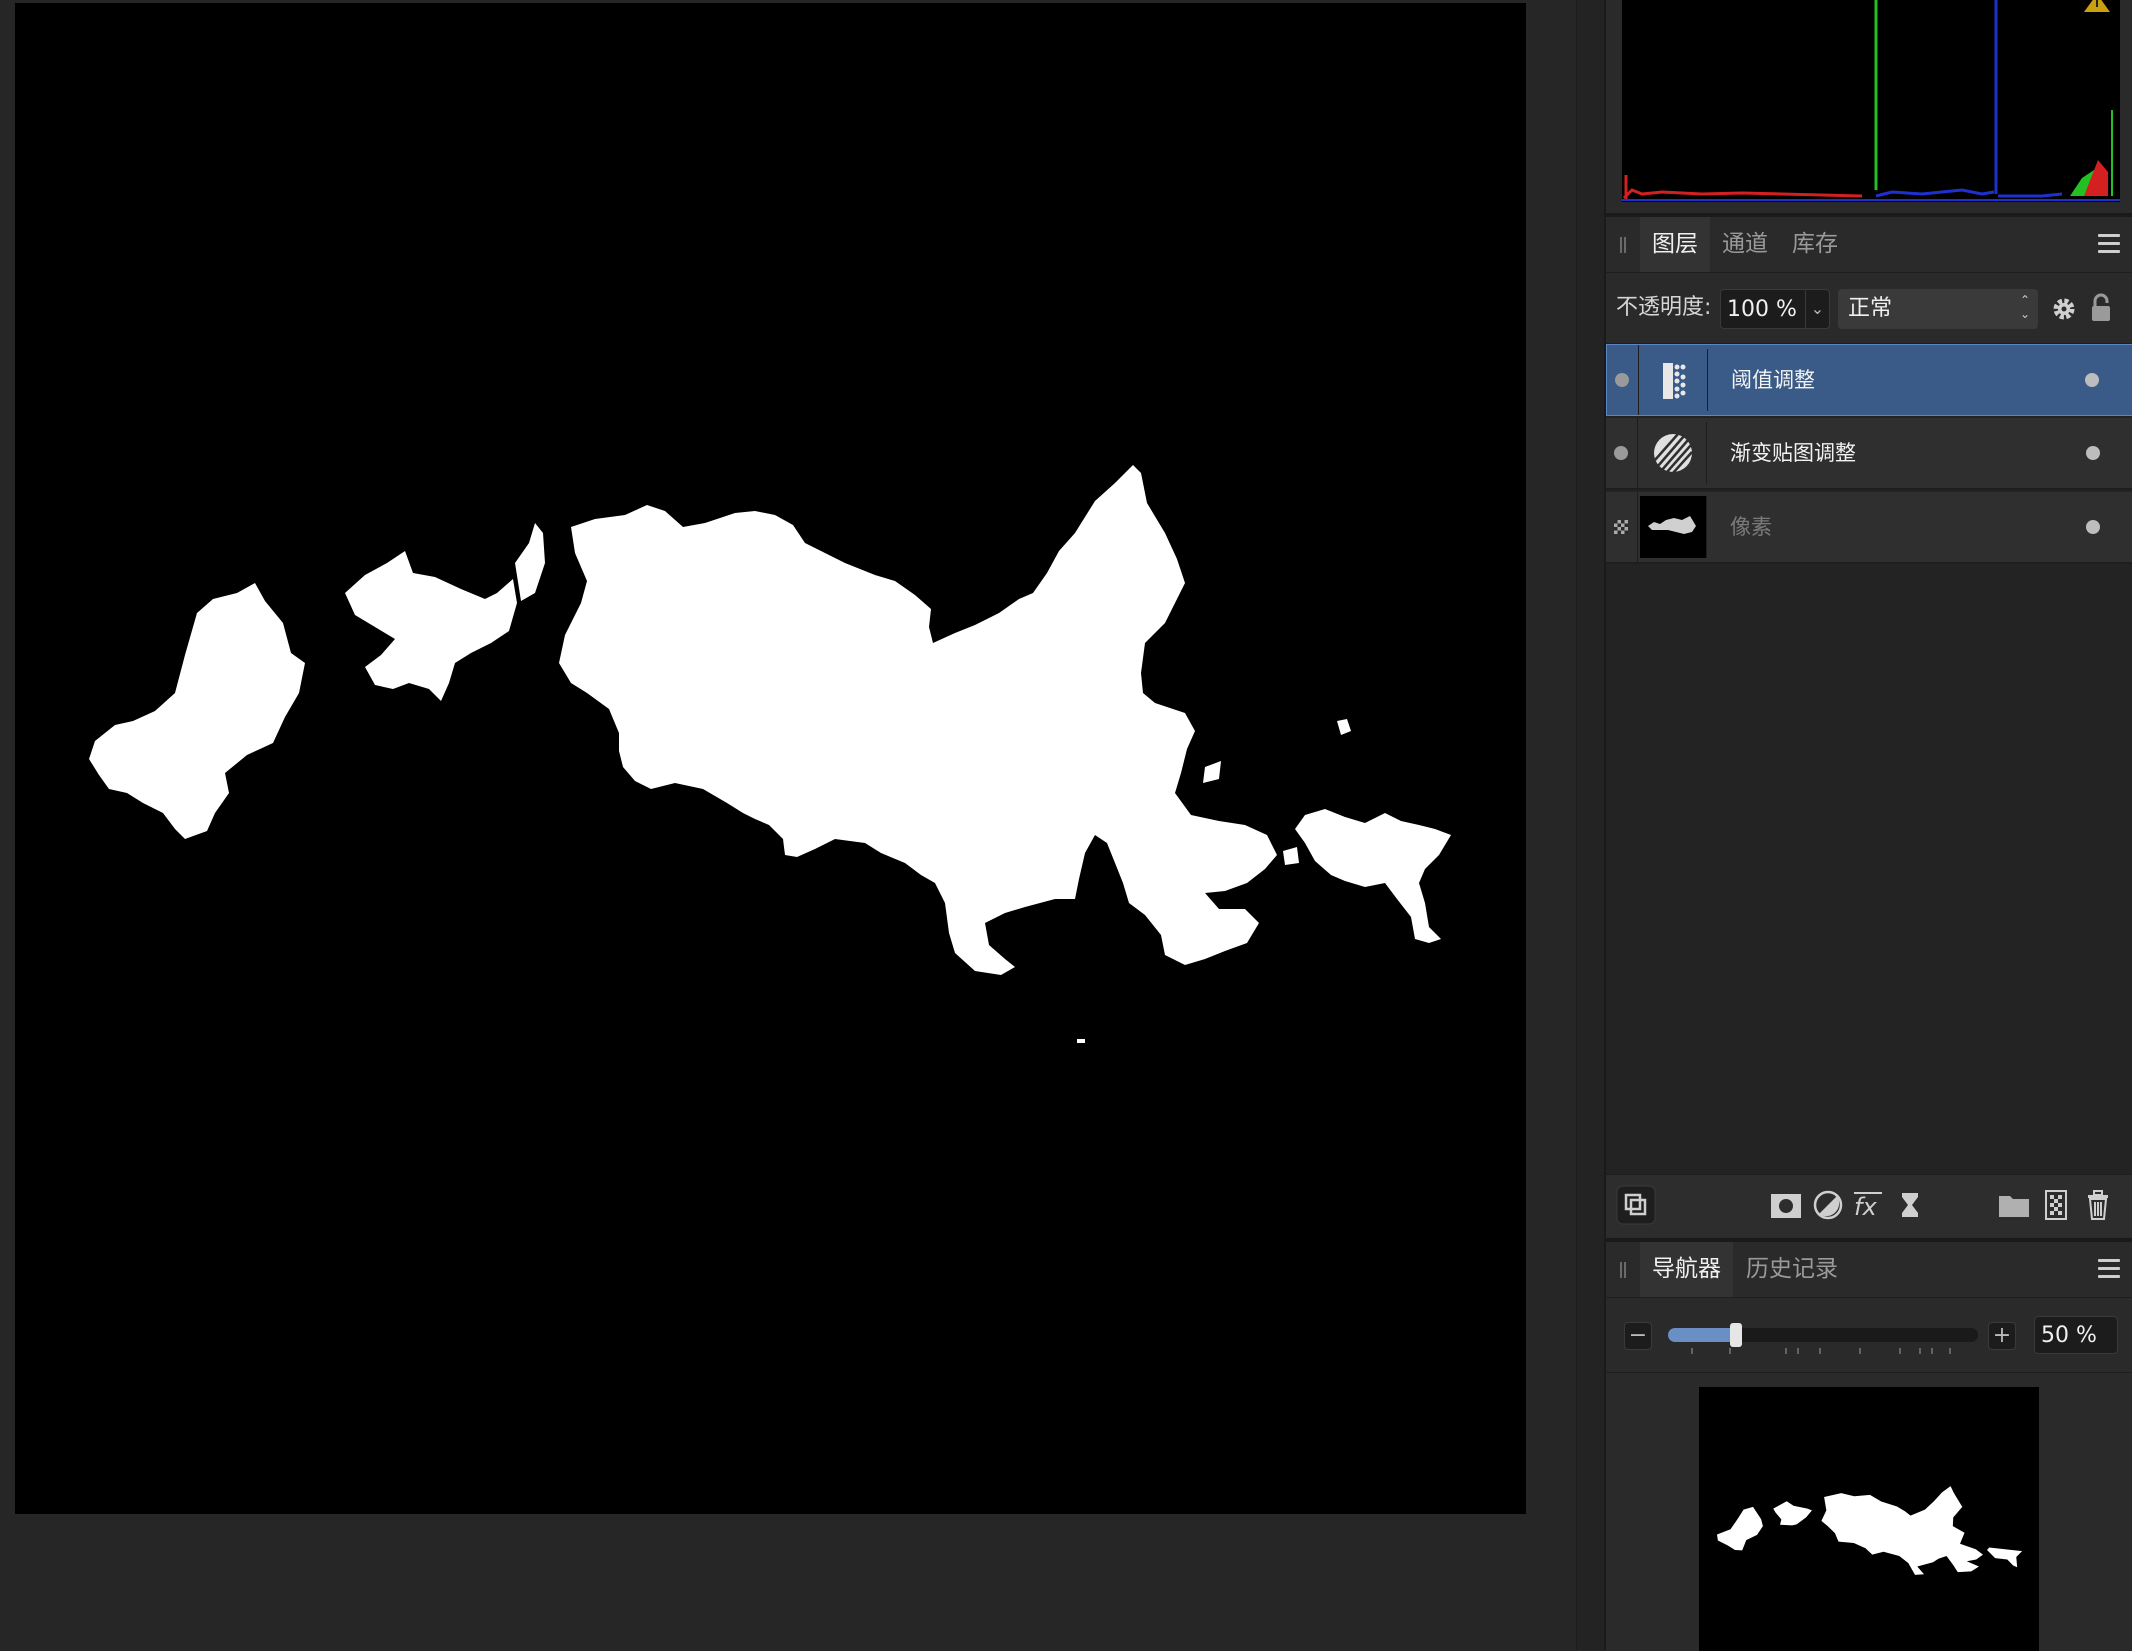 The width and height of the screenshot is (2132, 1651). Describe the element at coordinates (1702, 1335) in the screenshot. I see `zoom-slider-fill` at that location.